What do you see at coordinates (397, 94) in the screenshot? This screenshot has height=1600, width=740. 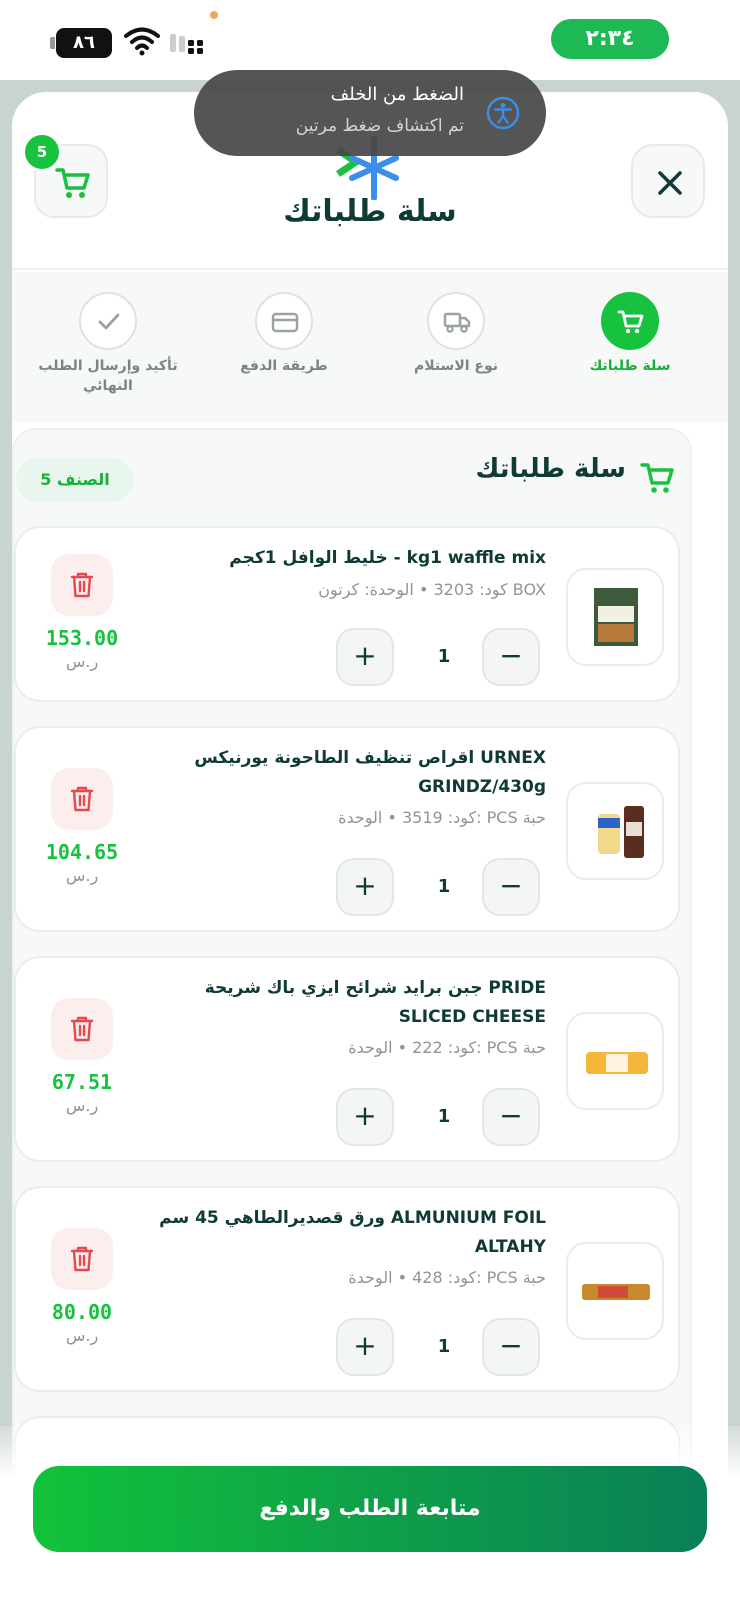 I see `toast-title: الضغط من الخلف` at bounding box center [397, 94].